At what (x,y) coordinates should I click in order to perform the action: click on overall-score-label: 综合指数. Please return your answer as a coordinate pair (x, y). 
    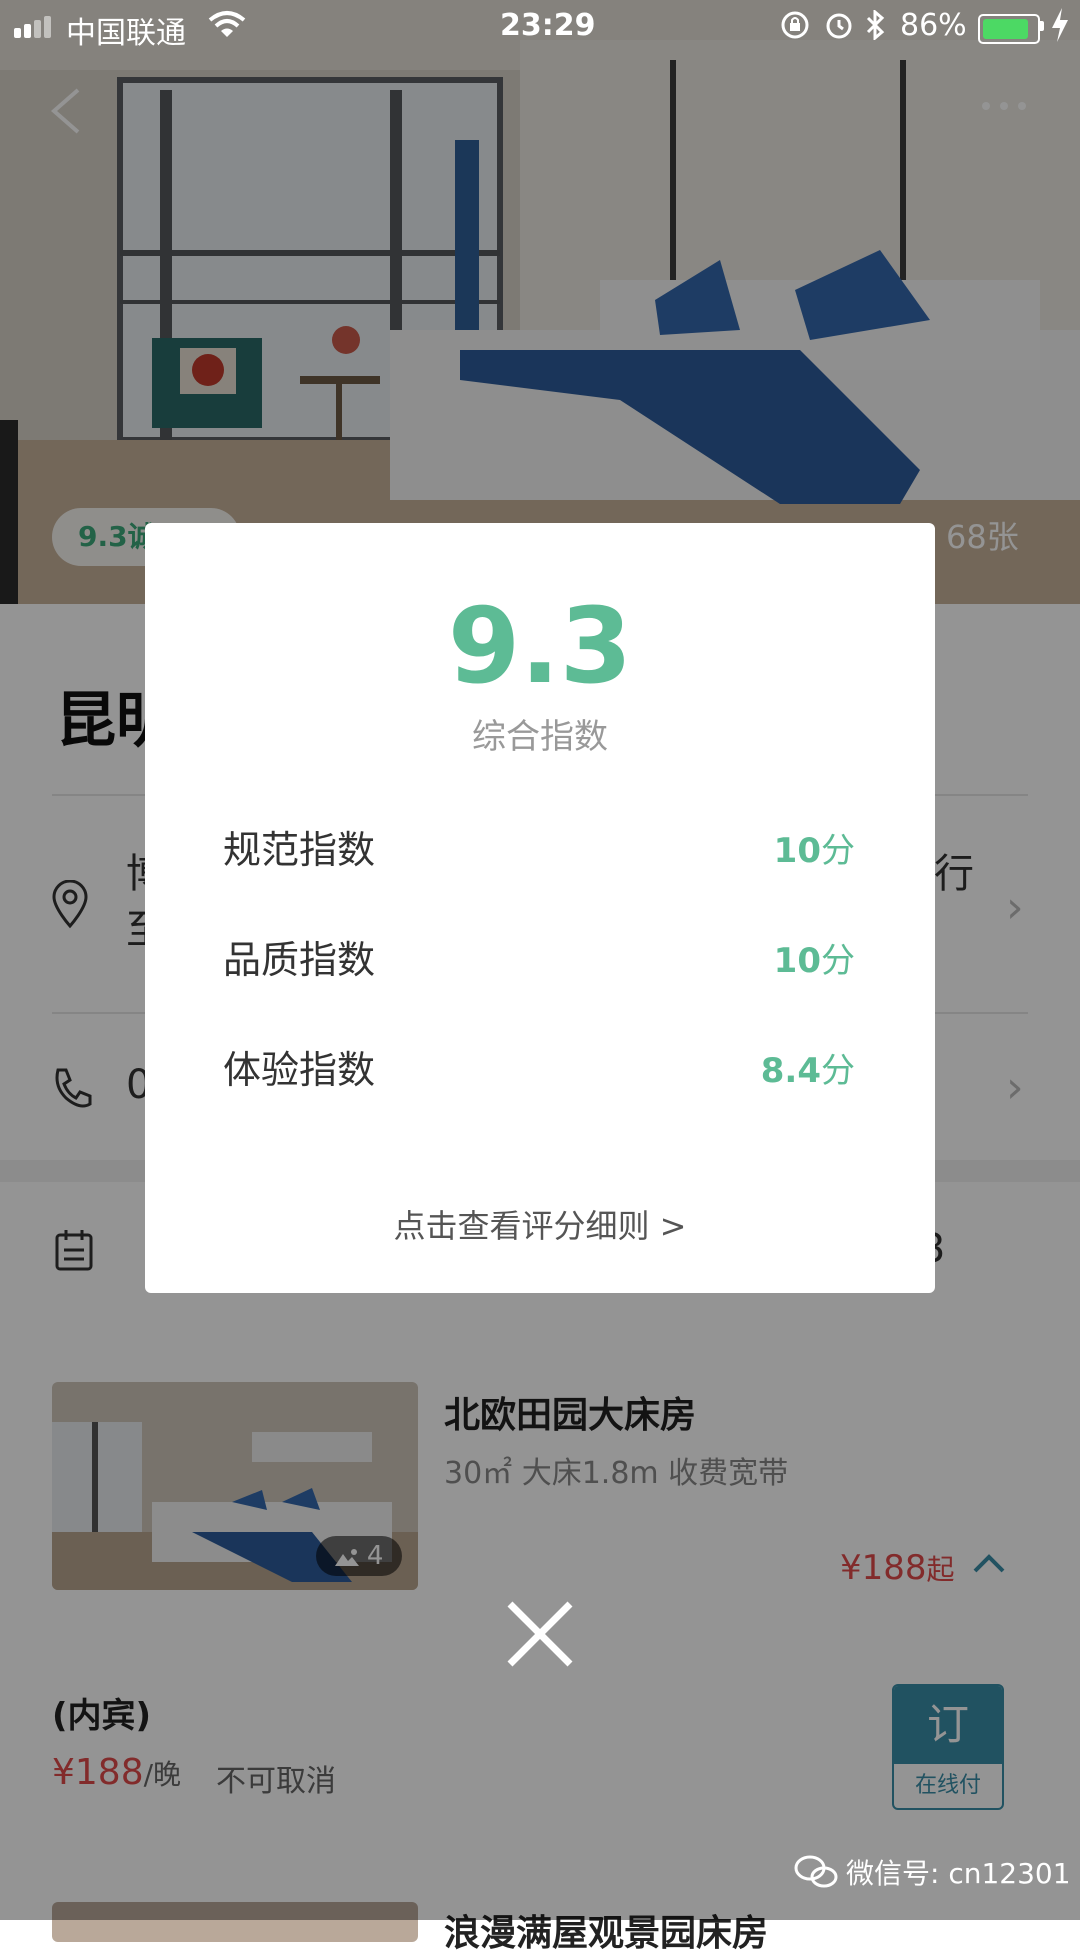
    Looking at the image, I should click on (540, 737).